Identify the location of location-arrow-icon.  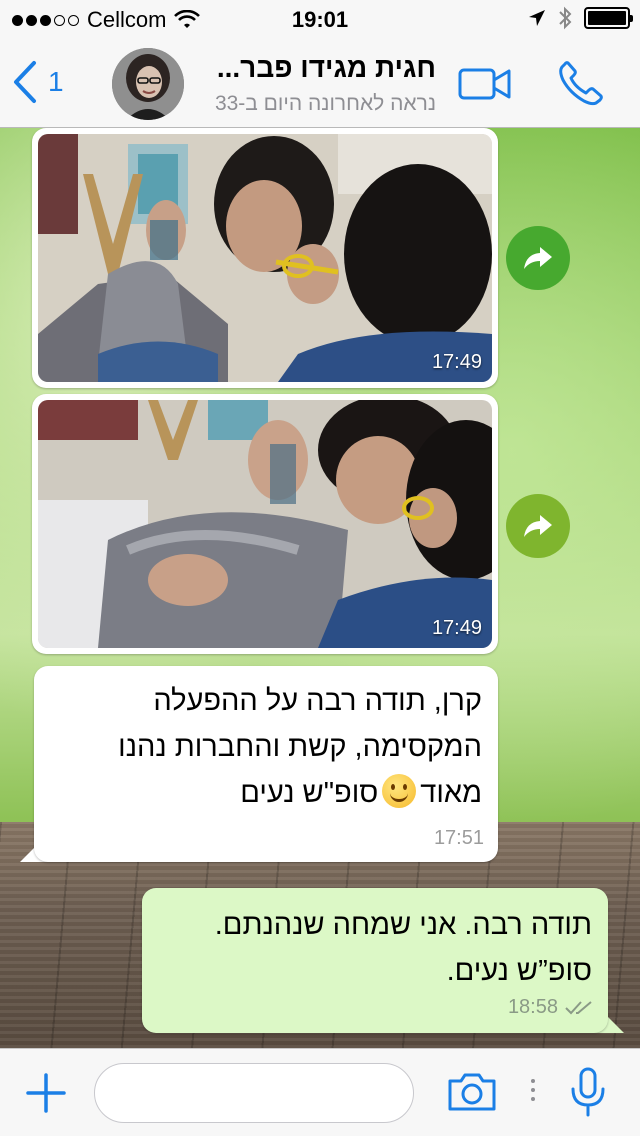
(537, 18).